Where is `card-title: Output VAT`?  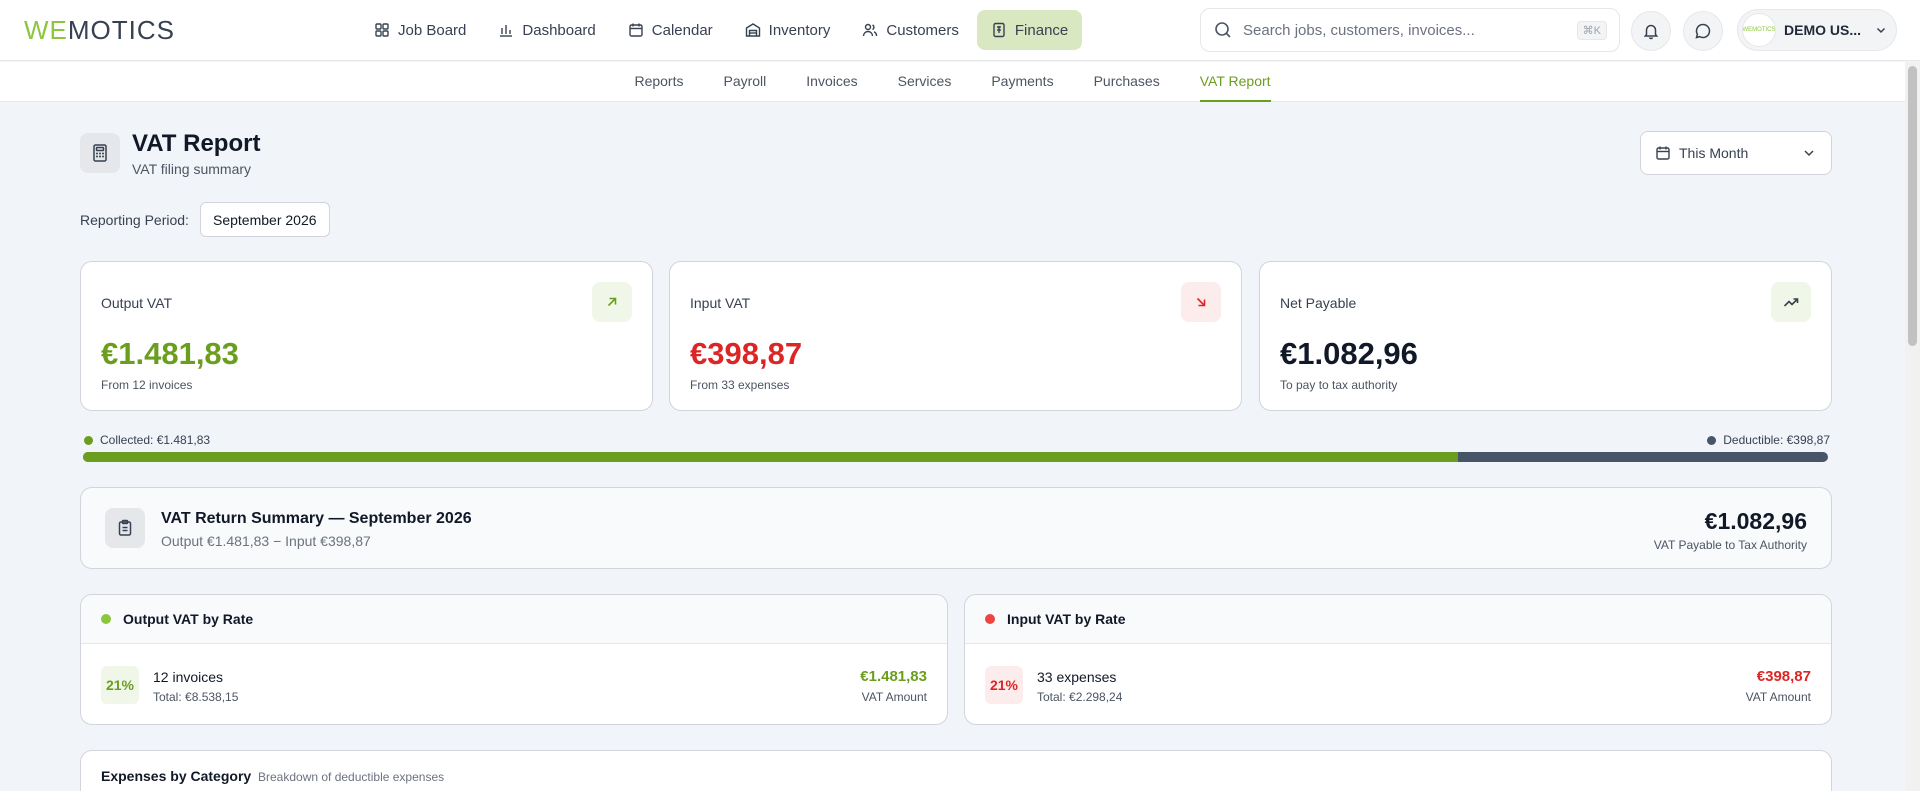
card-title: Output VAT is located at coordinates (137, 303).